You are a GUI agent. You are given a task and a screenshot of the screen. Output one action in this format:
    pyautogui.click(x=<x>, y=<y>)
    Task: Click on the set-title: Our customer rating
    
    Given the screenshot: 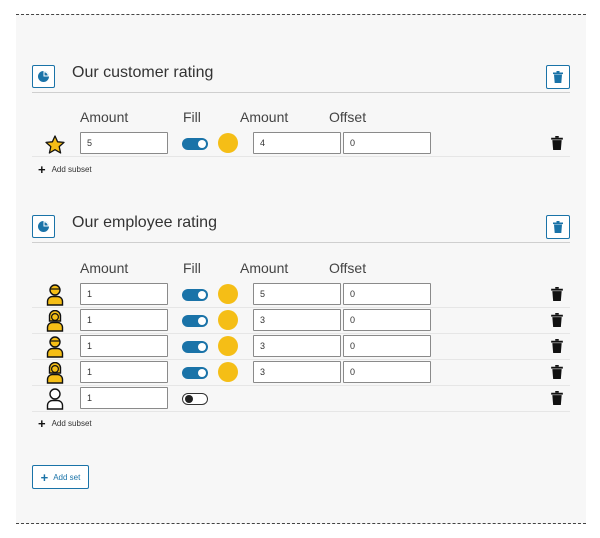 What is the action you would take?
    pyautogui.click(x=143, y=72)
    